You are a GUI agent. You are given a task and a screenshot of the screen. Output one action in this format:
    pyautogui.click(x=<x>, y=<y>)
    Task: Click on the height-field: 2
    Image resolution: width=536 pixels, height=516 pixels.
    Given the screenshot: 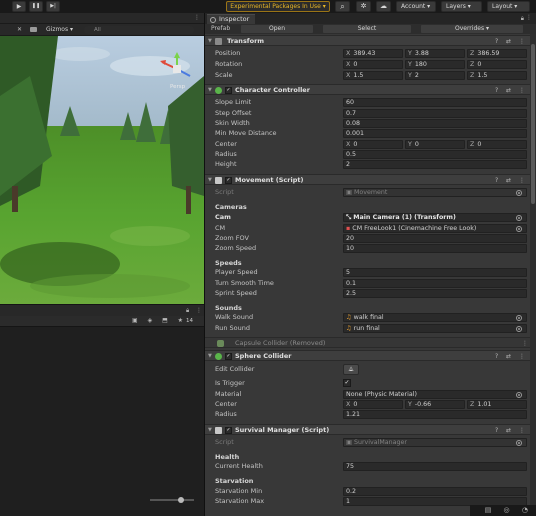 What is the action you would take?
    pyautogui.click(x=435, y=164)
    